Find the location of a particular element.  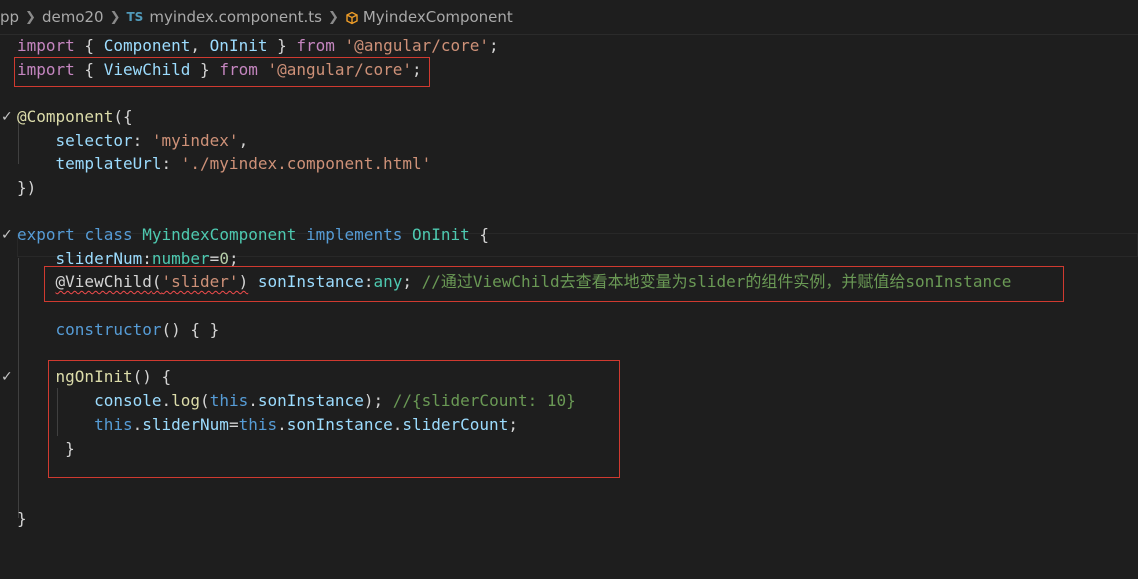

code-line: selector: 'myindex', is located at coordinates (152, 140).